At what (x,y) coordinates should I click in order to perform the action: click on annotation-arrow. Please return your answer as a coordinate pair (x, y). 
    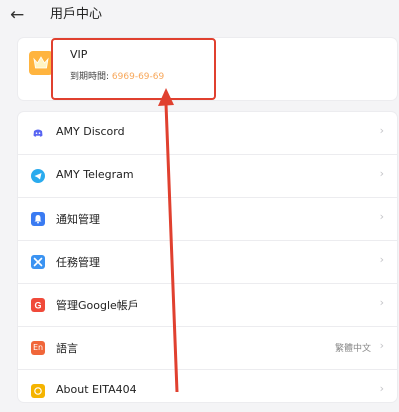
    Looking at the image, I should click on (168, 240).